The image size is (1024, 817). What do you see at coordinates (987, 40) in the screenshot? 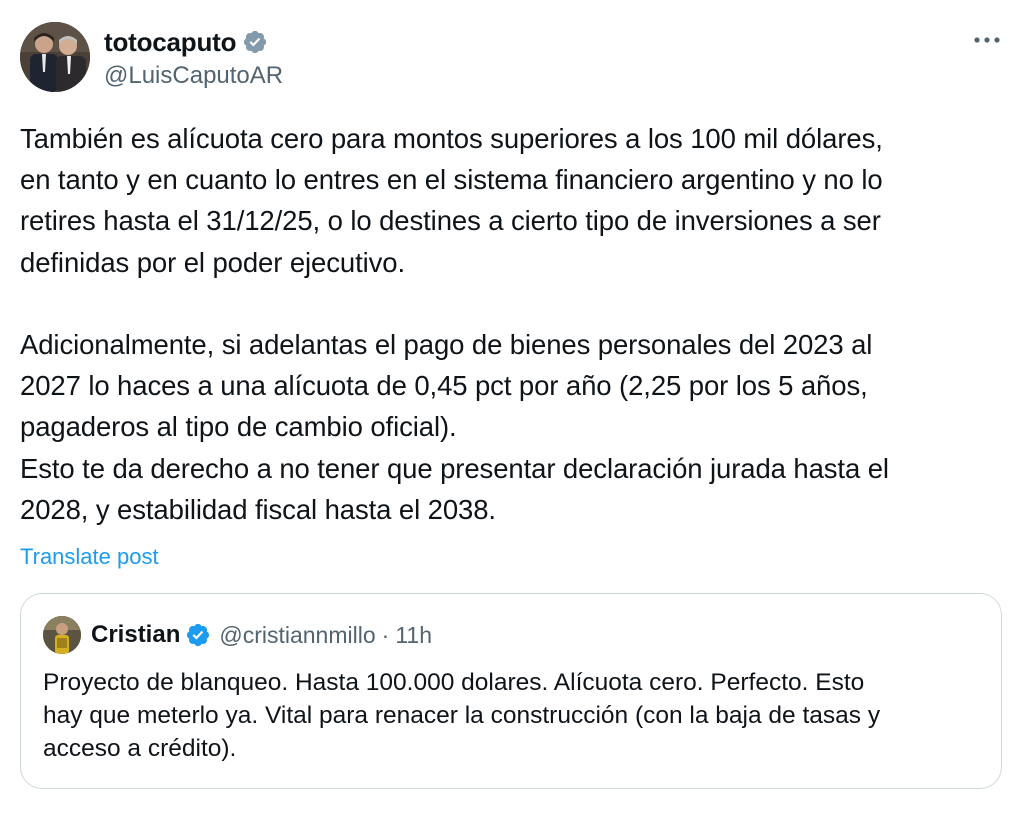
I see `ellipsis-icon` at bounding box center [987, 40].